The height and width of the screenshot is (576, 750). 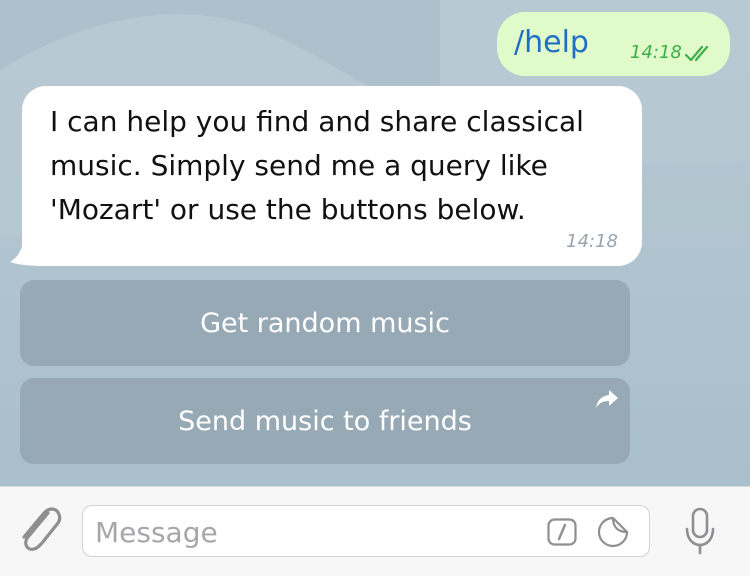 What do you see at coordinates (562, 532) in the screenshot?
I see `bot-command-icon` at bounding box center [562, 532].